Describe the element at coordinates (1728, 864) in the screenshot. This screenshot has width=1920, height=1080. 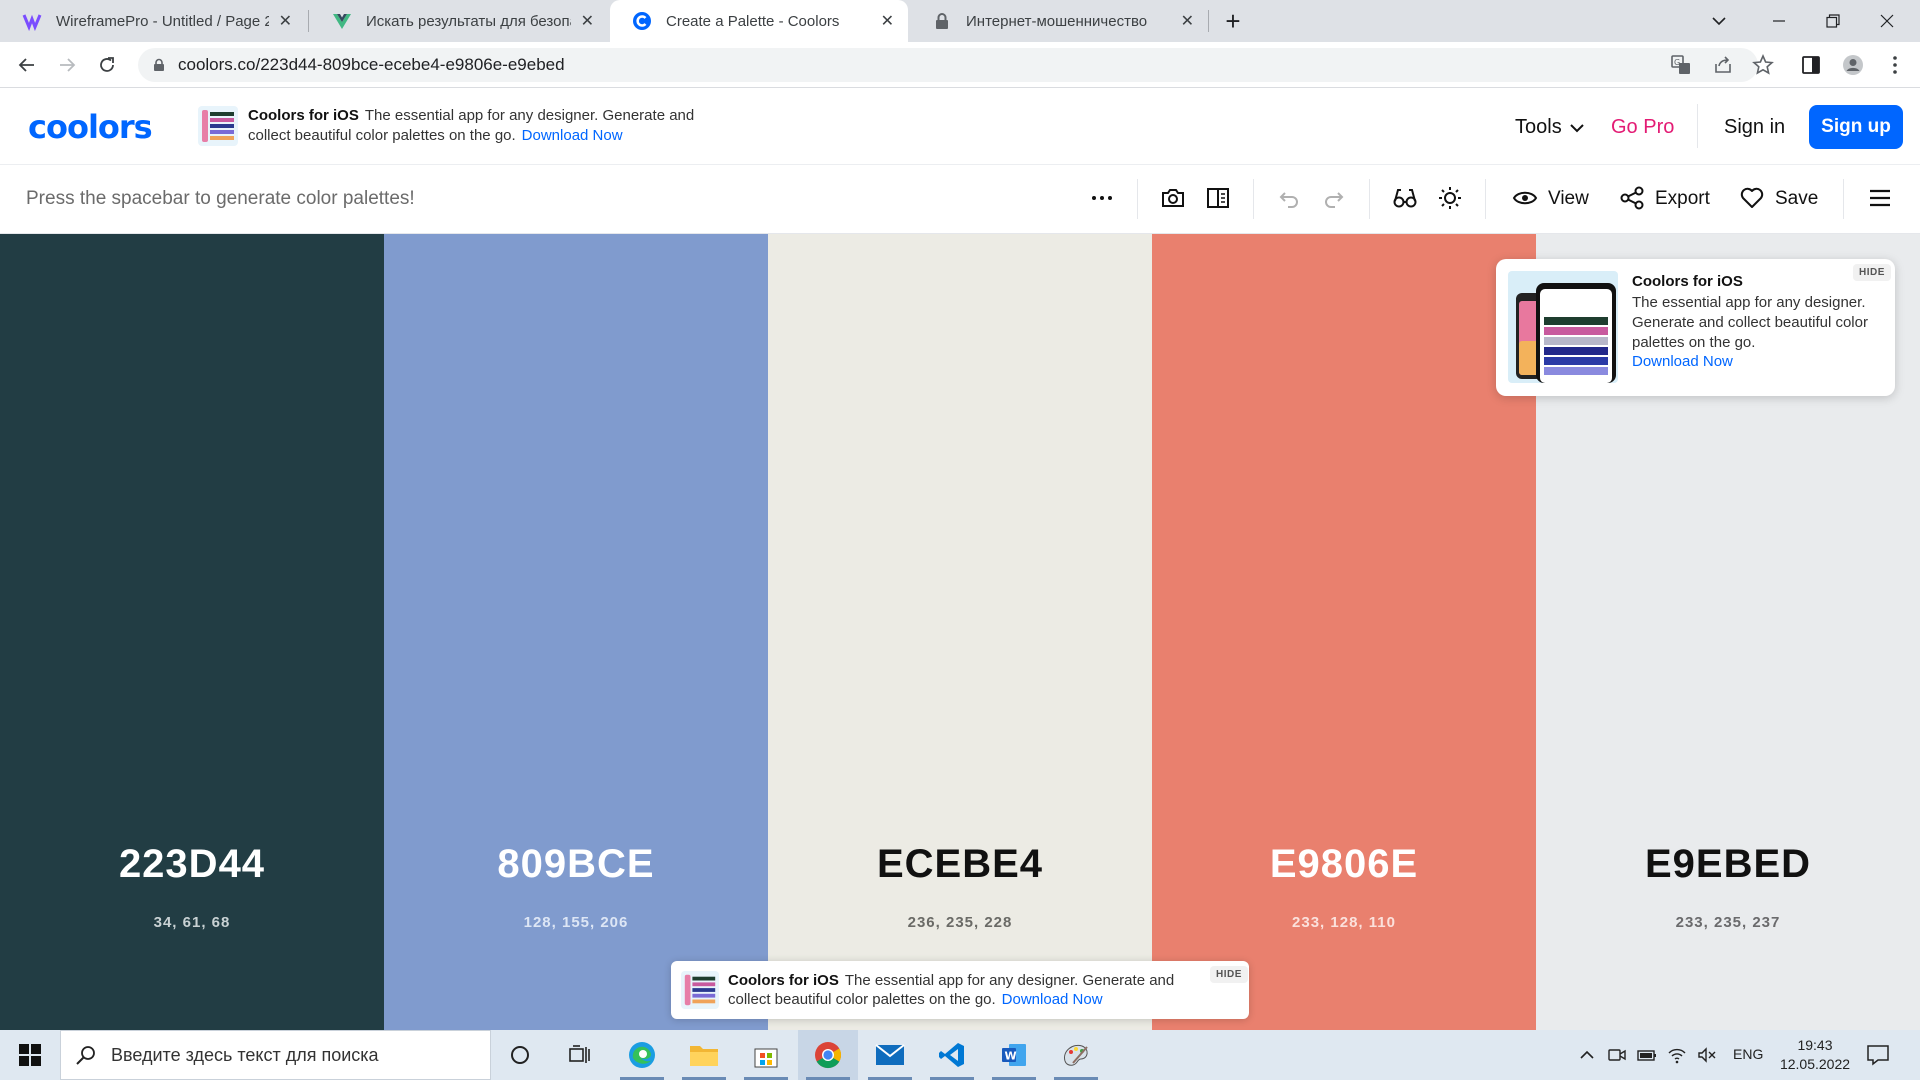
I see `color-hex-code: E9EBED` at that location.